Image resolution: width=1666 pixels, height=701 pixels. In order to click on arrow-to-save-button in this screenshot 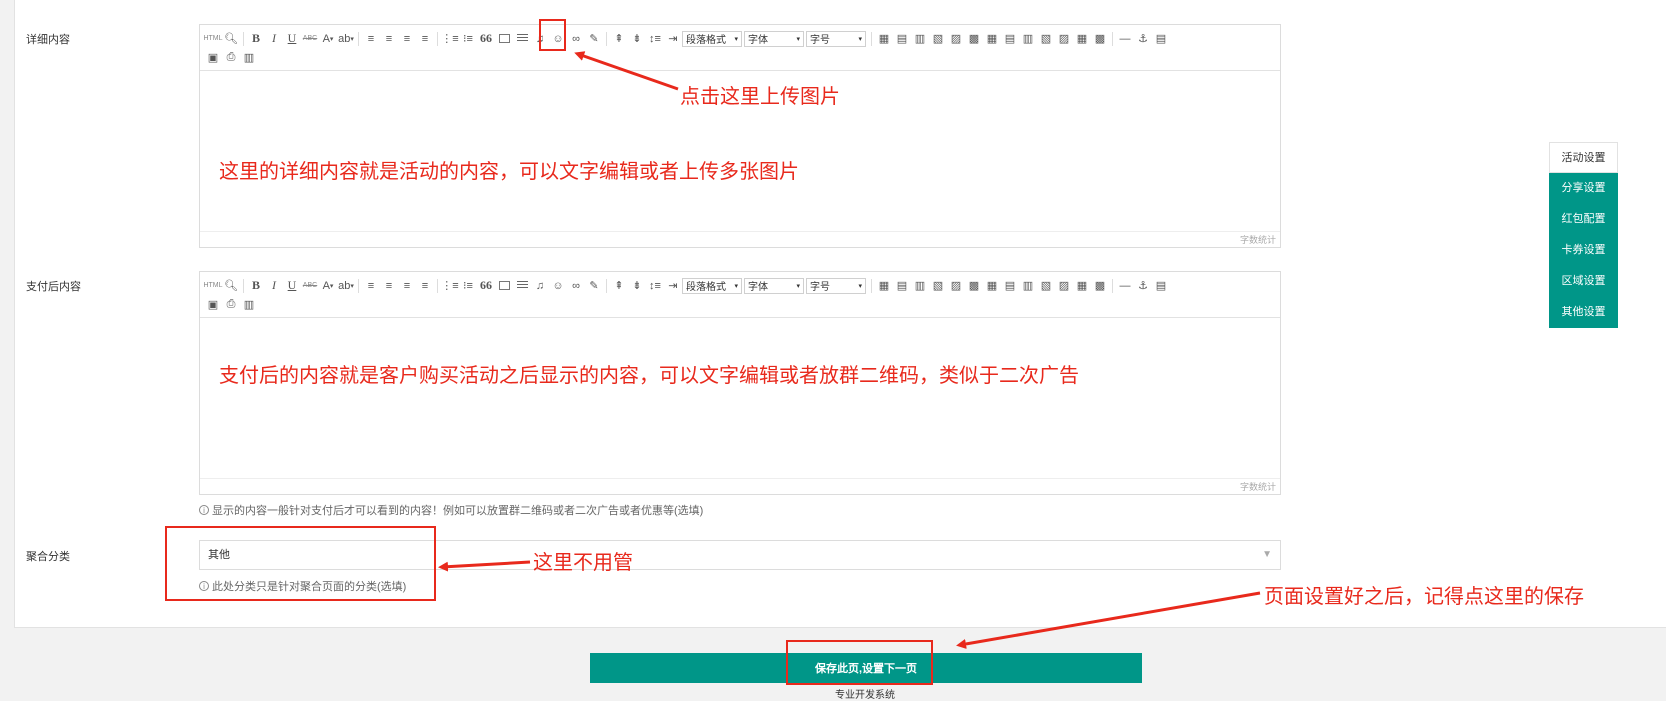, I will do `click(1108, 620)`.